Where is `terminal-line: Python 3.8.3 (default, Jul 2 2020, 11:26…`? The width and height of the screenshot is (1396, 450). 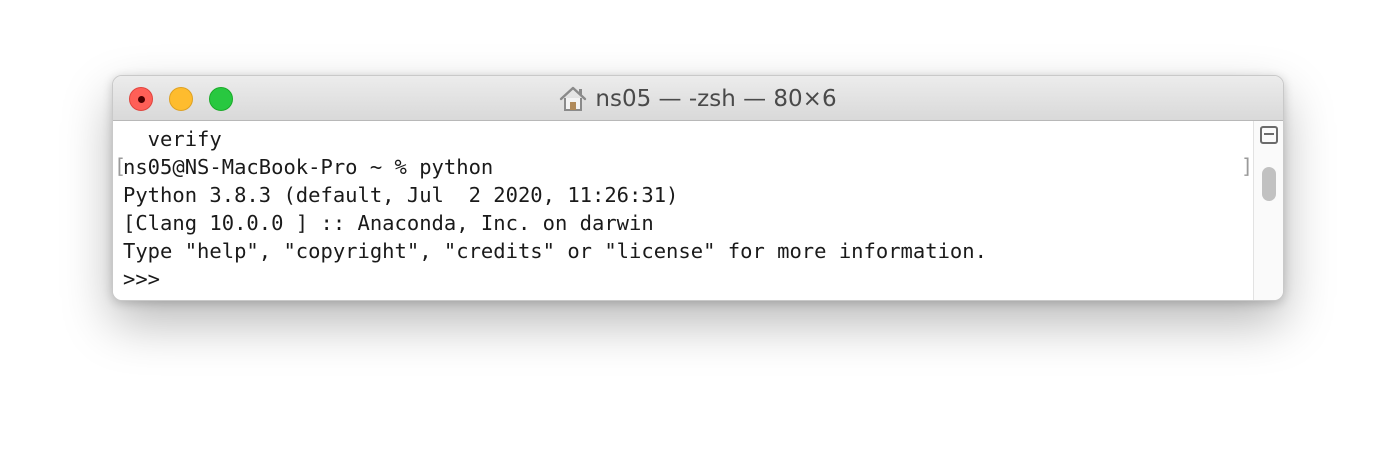
terminal-line: Python 3.8.3 (default, Jul 2 2020, 11:26… is located at coordinates (401, 195).